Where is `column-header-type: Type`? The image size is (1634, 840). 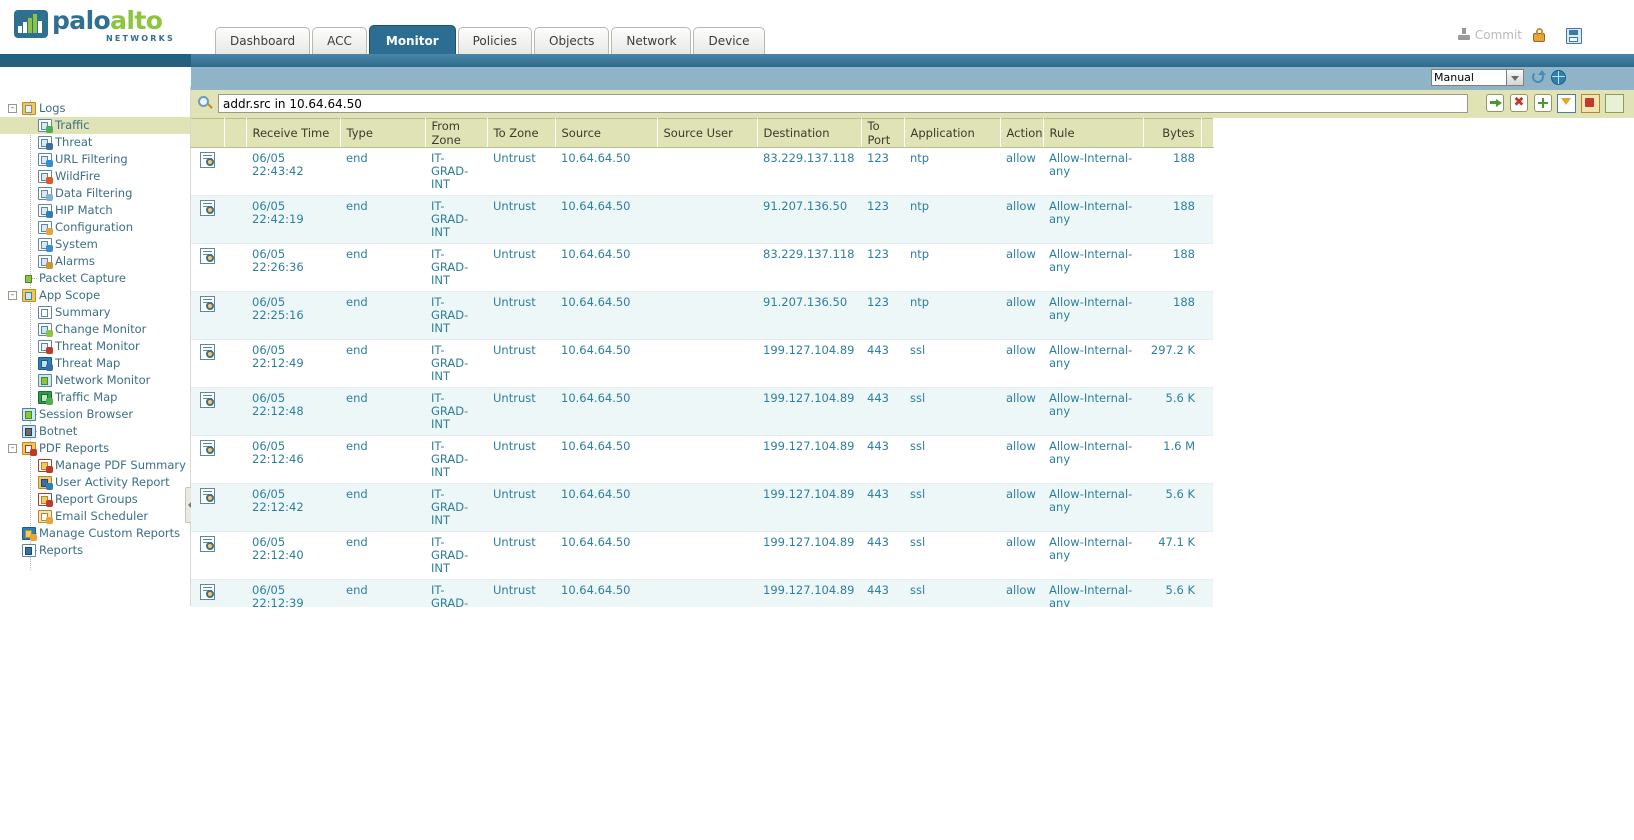
column-header-type: Type is located at coordinates (383, 133).